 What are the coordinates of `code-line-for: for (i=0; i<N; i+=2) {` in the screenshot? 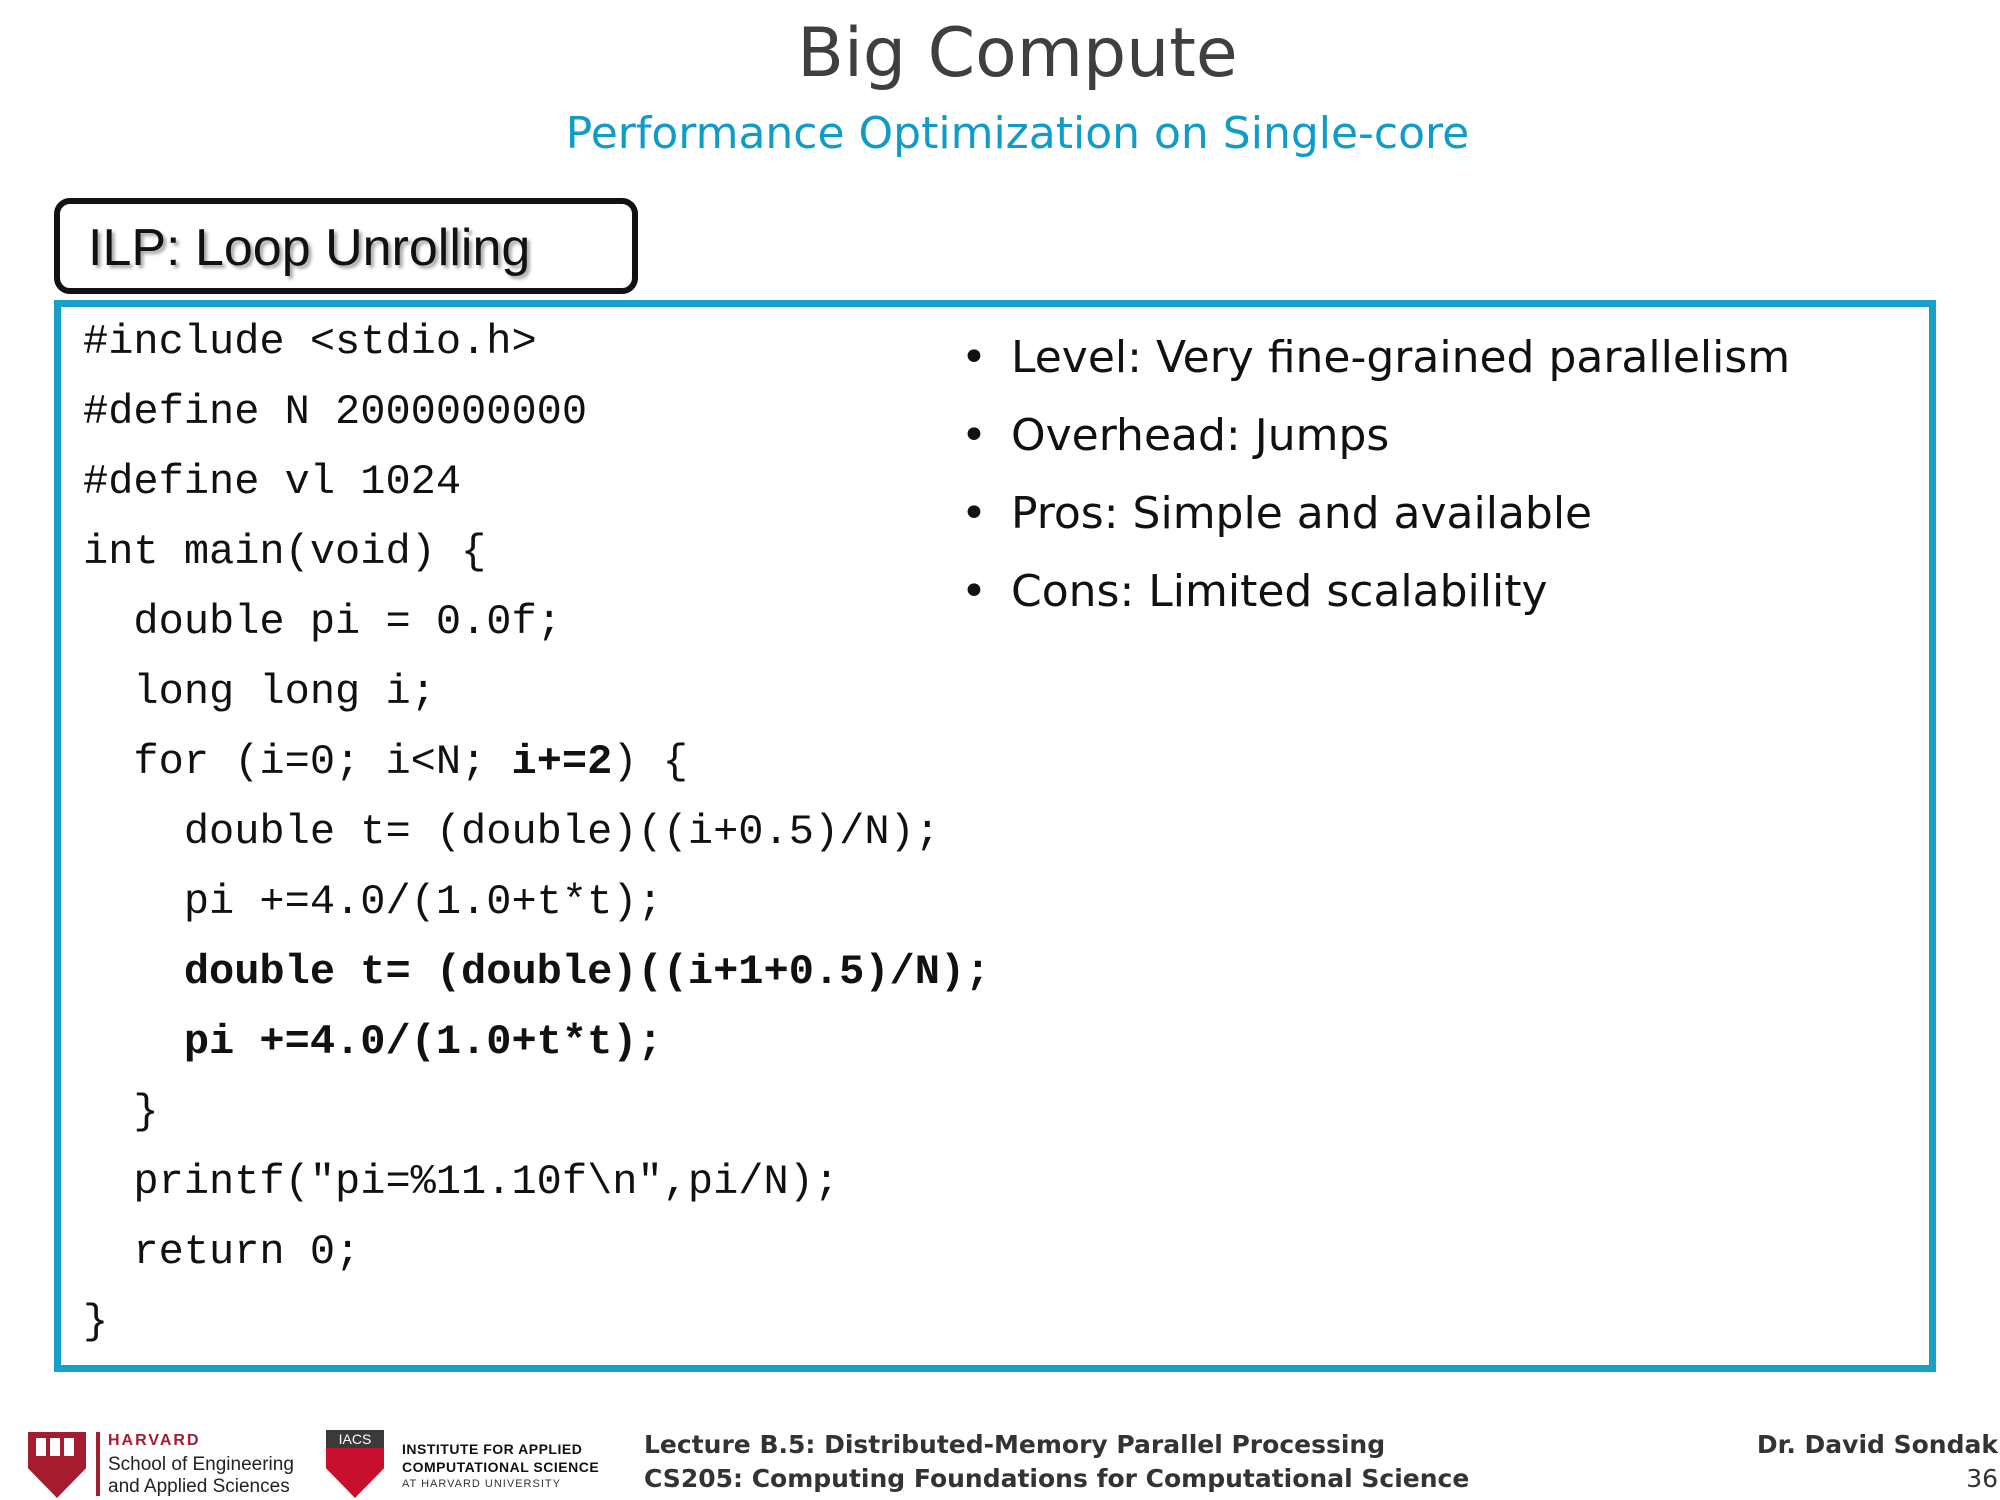 It's located at (536, 762).